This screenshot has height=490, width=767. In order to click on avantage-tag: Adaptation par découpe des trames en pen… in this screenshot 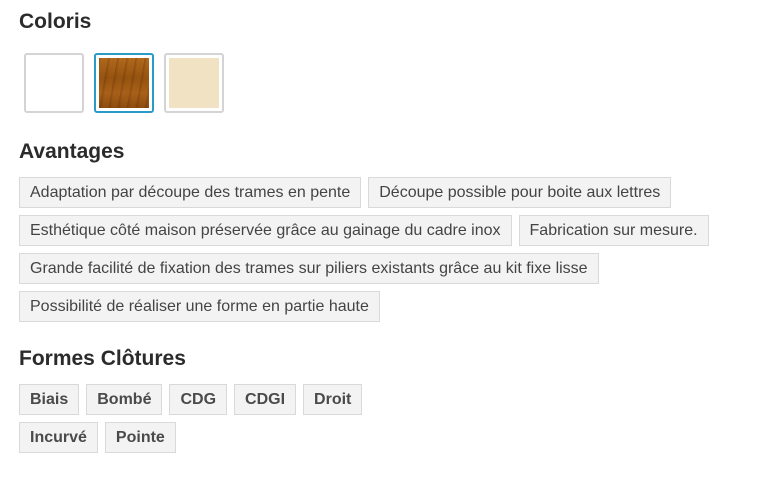, I will do `click(190, 192)`.